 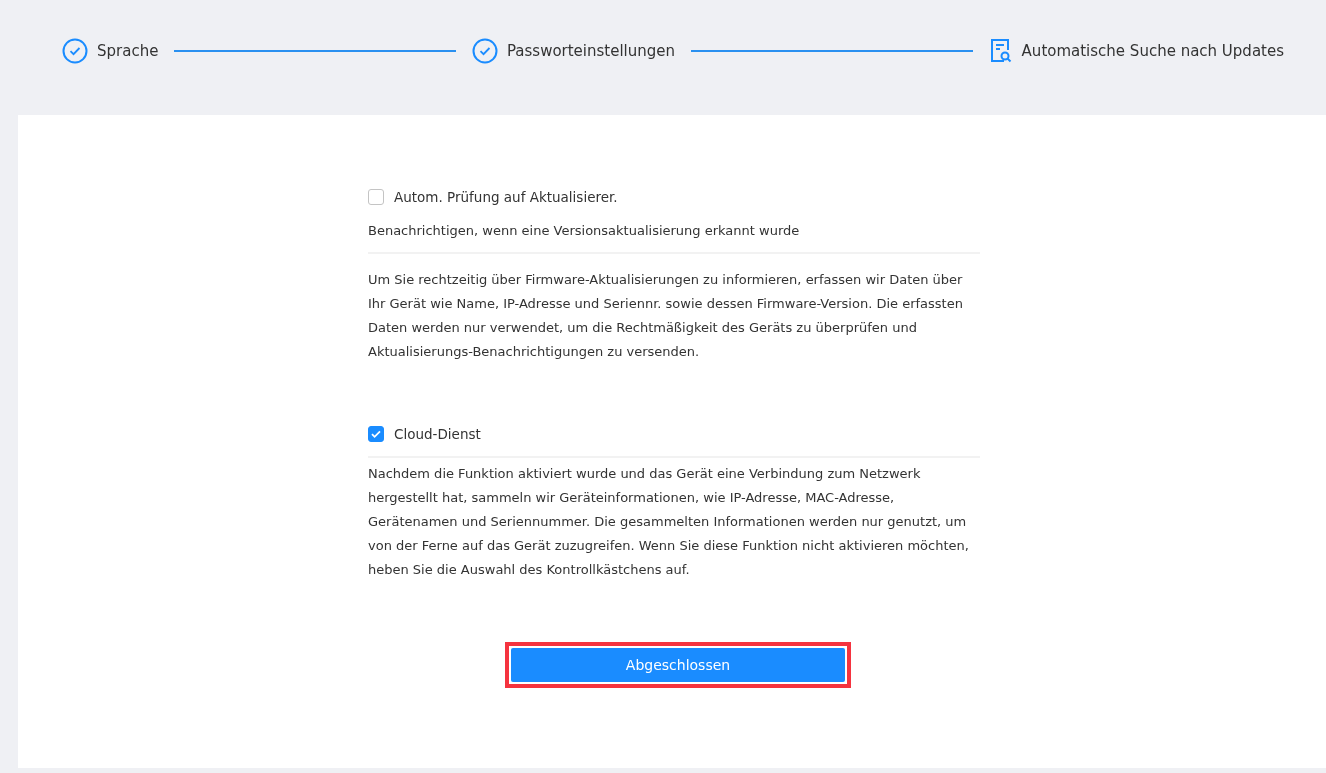 What do you see at coordinates (678, 665) in the screenshot?
I see `finish-button: Abgeschlossen` at bounding box center [678, 665].